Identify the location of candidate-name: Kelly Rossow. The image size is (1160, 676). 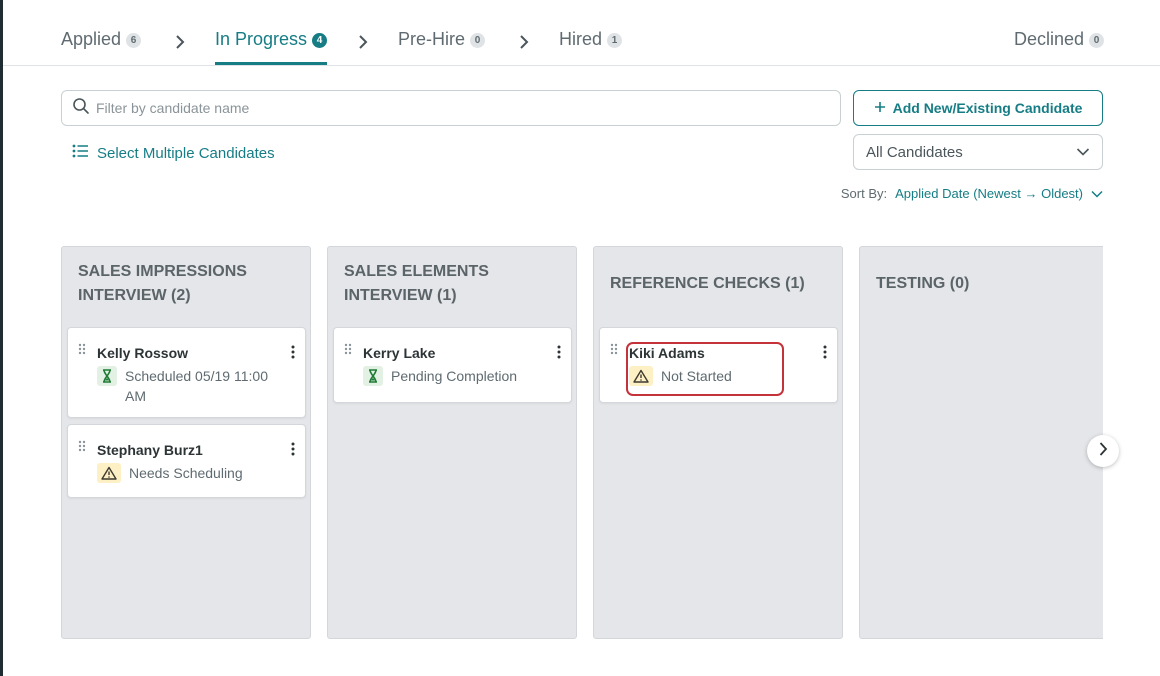
(142, 353).